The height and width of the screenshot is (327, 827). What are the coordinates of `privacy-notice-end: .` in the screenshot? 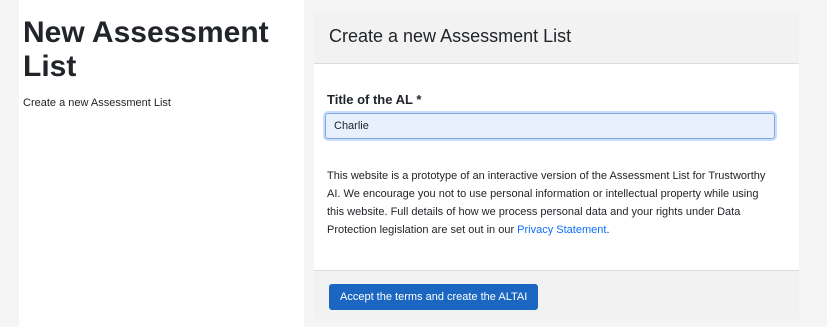 It's located at (608, 230).